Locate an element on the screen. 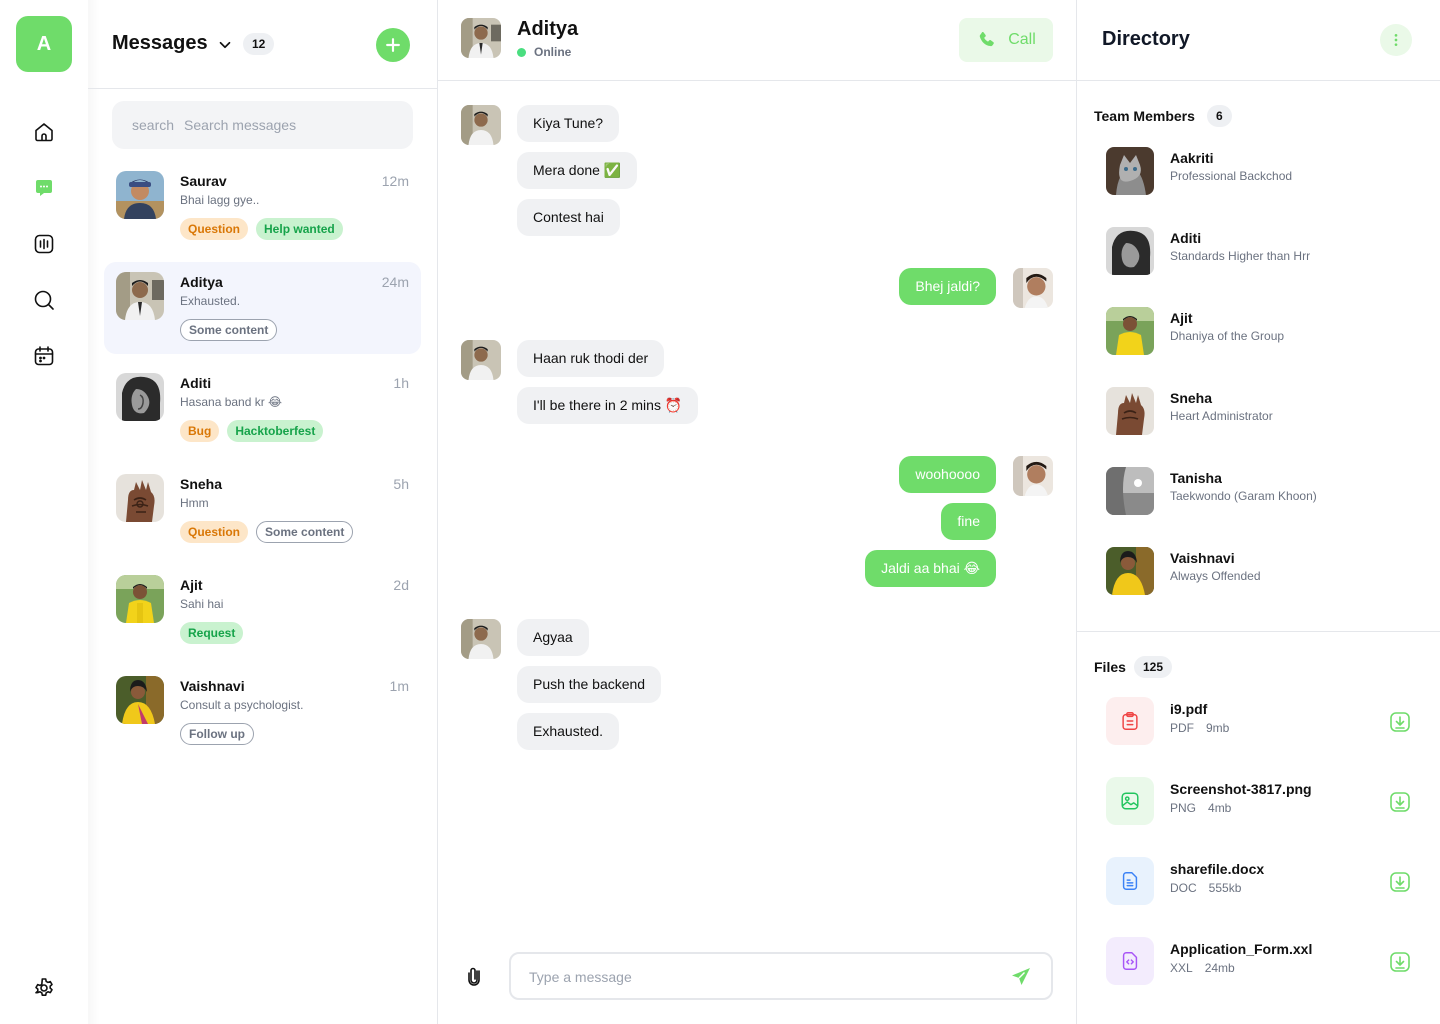 The height and width of the screenshot is (1024, 1440). message-bubble-outgoing: Bhej jaldi? is located at coordinates (947, 286).